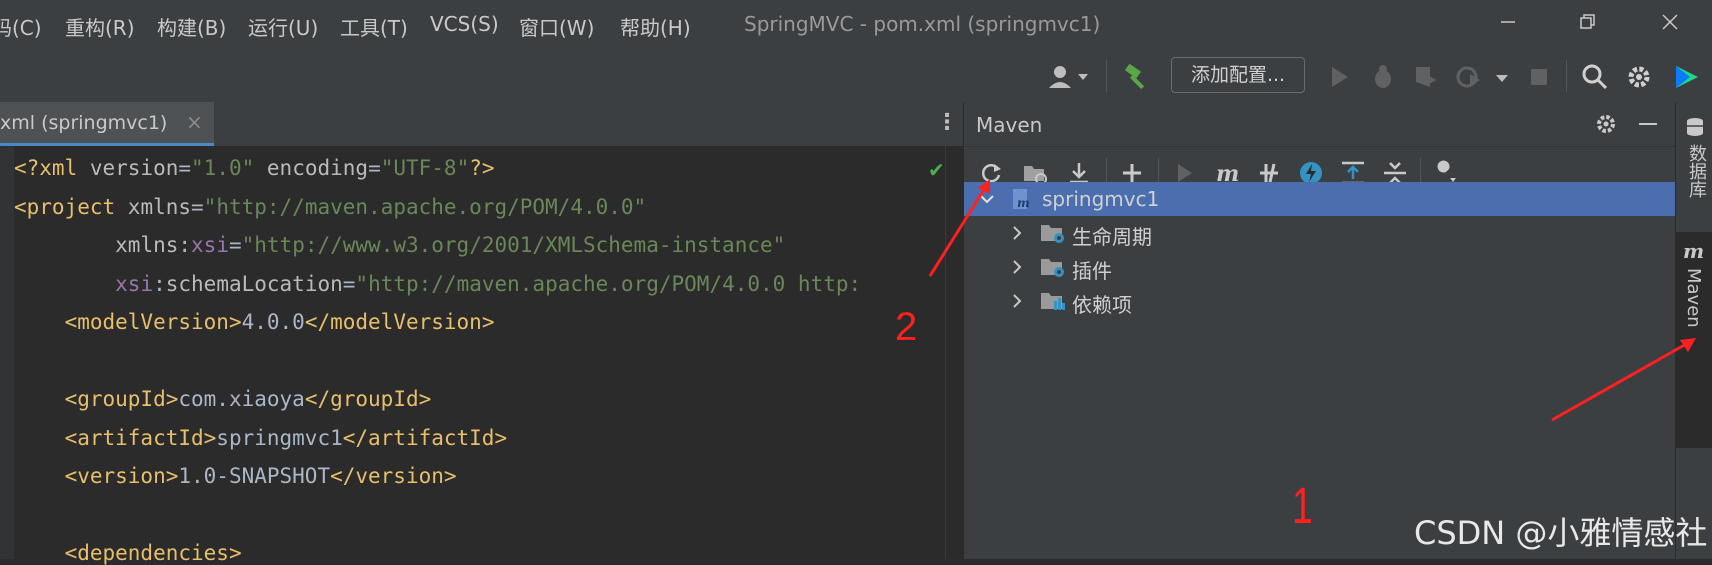 Image resolution: width=1712 pixels, height=565 pixels. I want to click on watermark: CSDN @小雅情感社, so click(1561, 533).